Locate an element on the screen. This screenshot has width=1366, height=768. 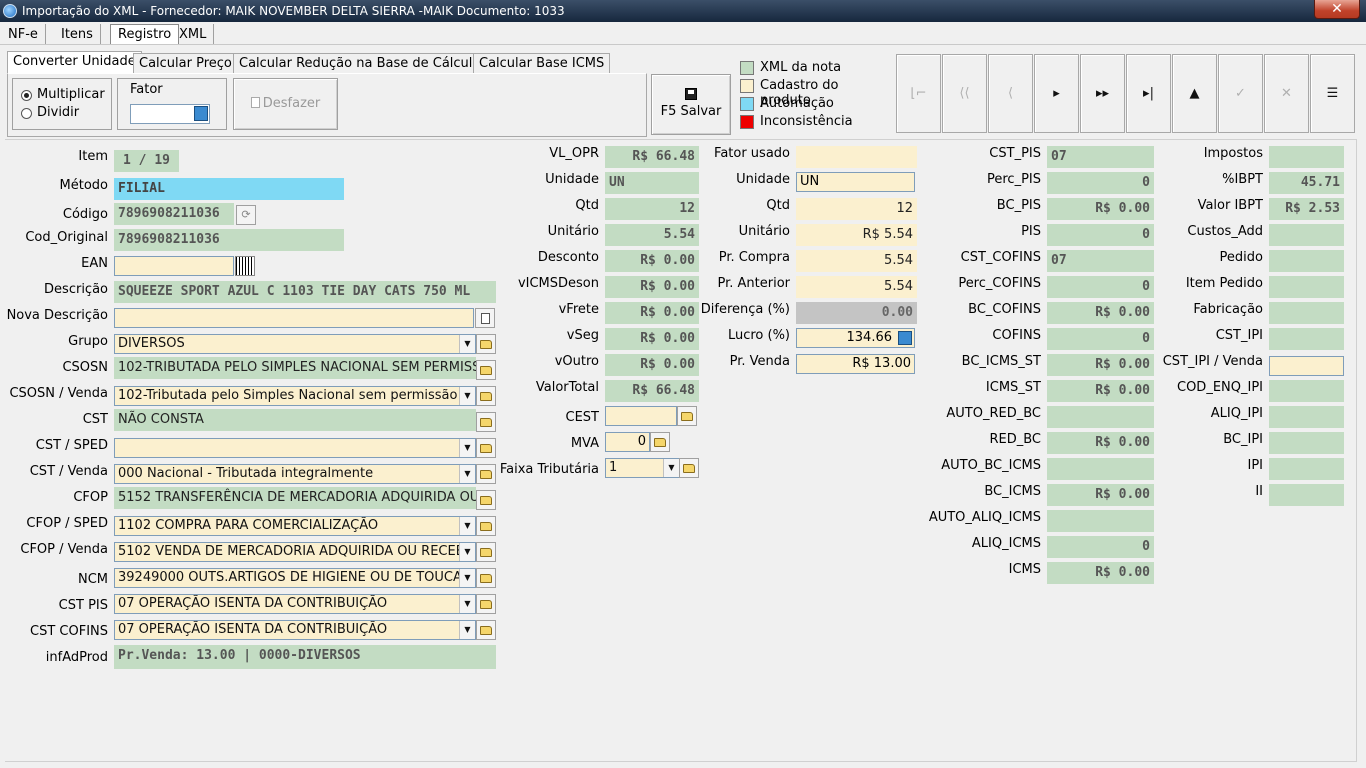
subtab-calcular-preco: Calcular Preço is located at coordinates (185, 63).